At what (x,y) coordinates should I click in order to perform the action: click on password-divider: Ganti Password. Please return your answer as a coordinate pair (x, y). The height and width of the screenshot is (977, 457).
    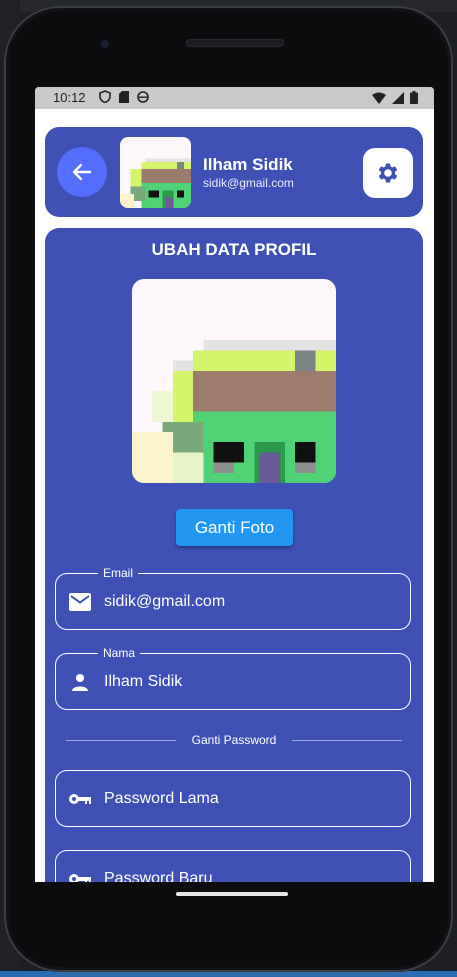
    Looking at the image, I should click on (234, 740).